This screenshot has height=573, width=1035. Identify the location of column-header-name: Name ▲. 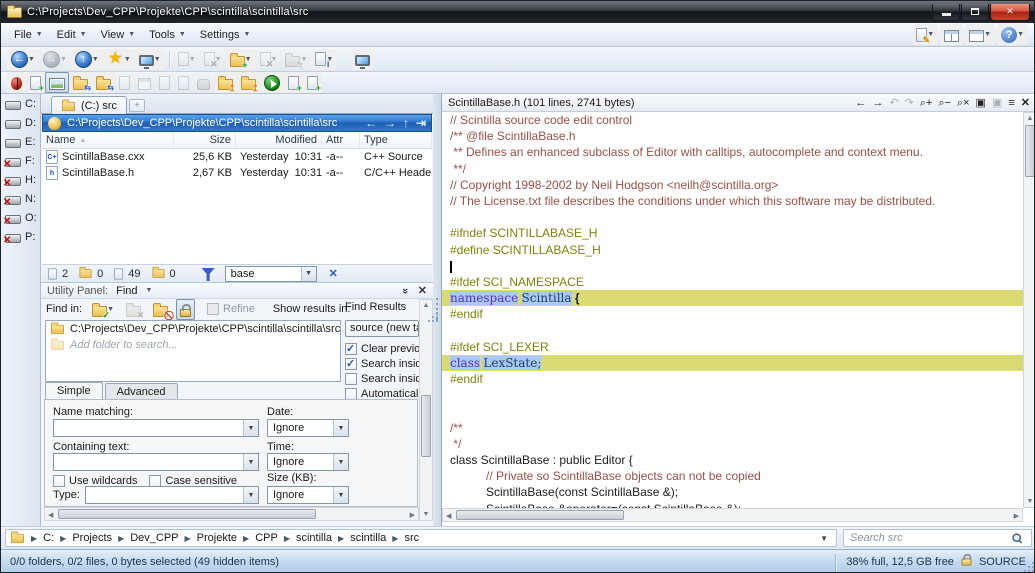
(108, 140).